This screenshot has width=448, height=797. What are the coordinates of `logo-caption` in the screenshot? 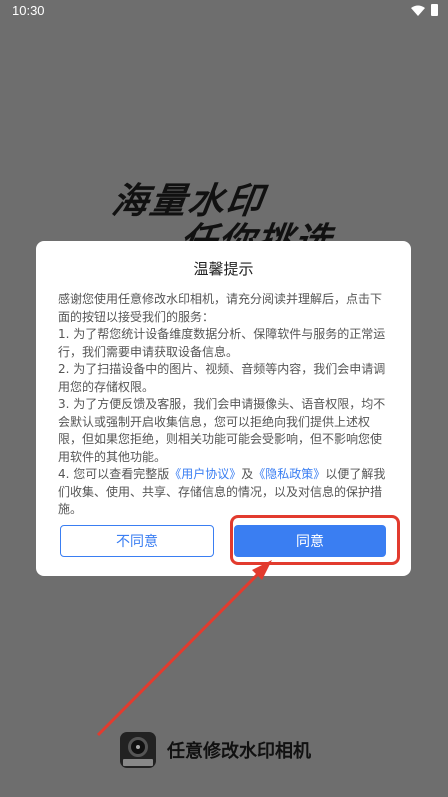 It's located at (138, 762).